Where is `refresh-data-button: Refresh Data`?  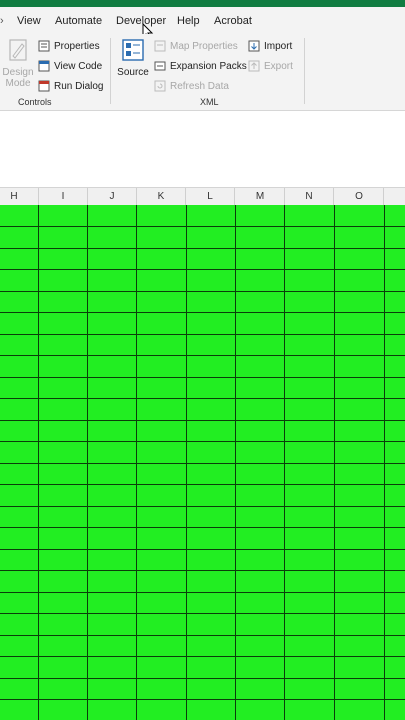
refresh-data-button: Refresh Data is located at coordinates (191, 86).